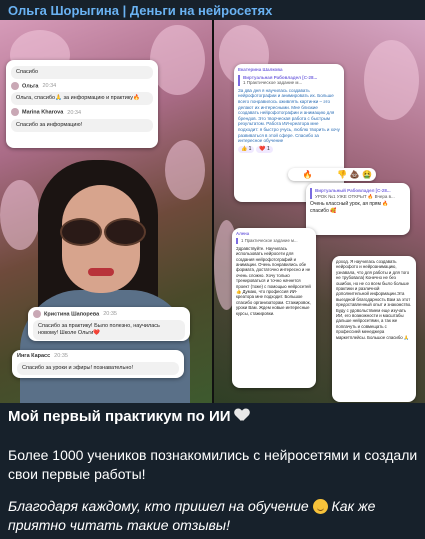  What do you see at coordinates (260, 69) in the screenshot?
I see `author-name: Екатерина Шалкова` at bounding box center [260, 69].